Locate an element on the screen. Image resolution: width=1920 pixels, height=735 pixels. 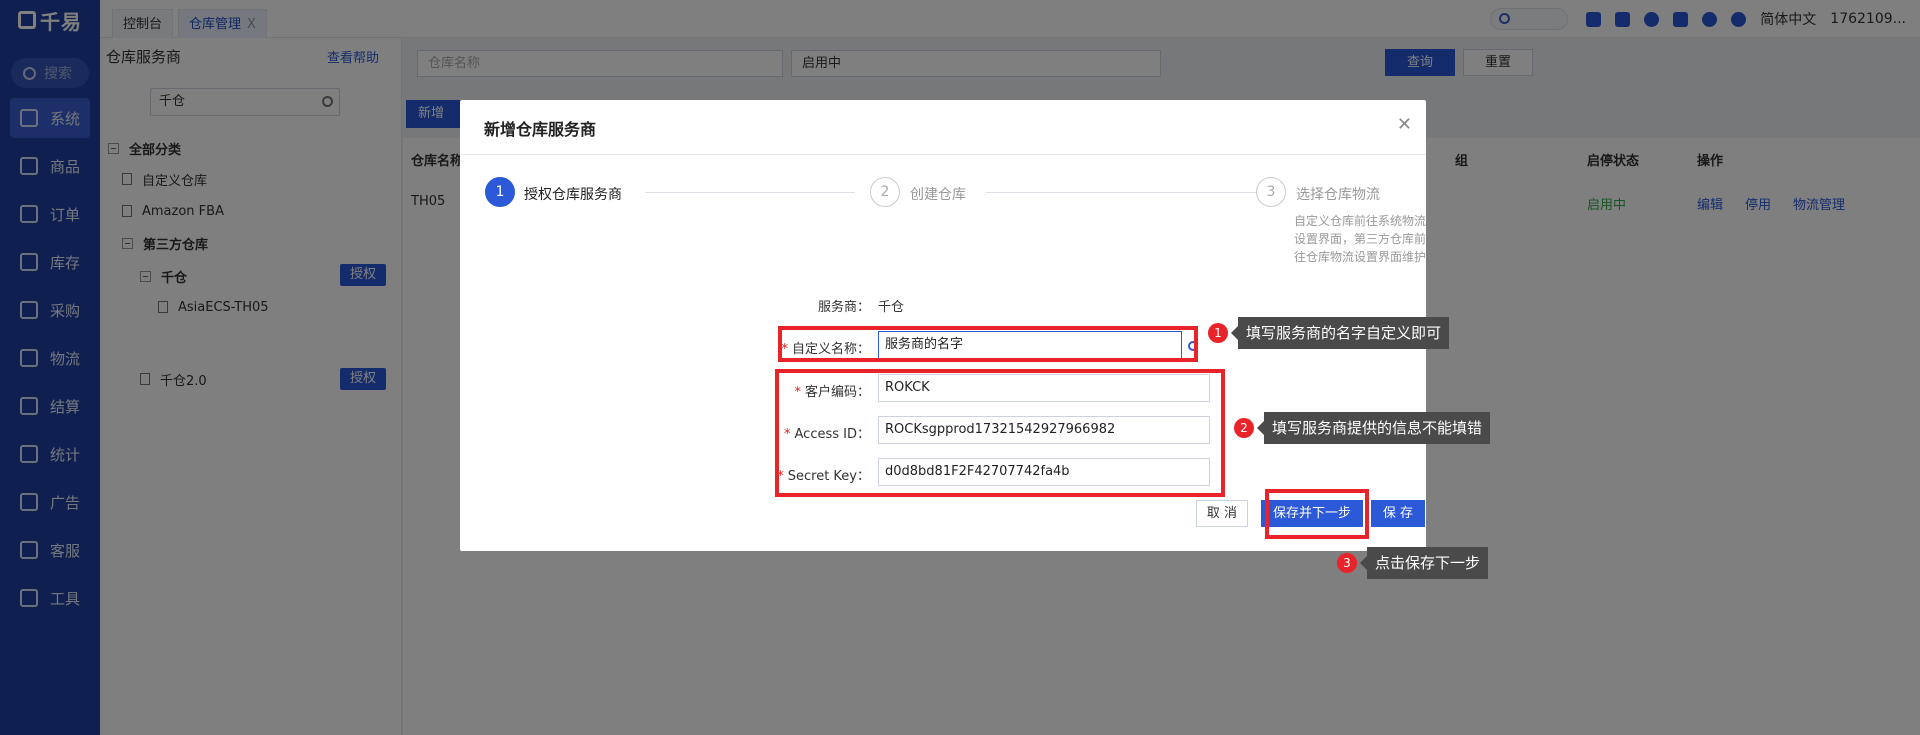
step-1-label: 授权仓库服务商 is located at coordinates (573, 195).